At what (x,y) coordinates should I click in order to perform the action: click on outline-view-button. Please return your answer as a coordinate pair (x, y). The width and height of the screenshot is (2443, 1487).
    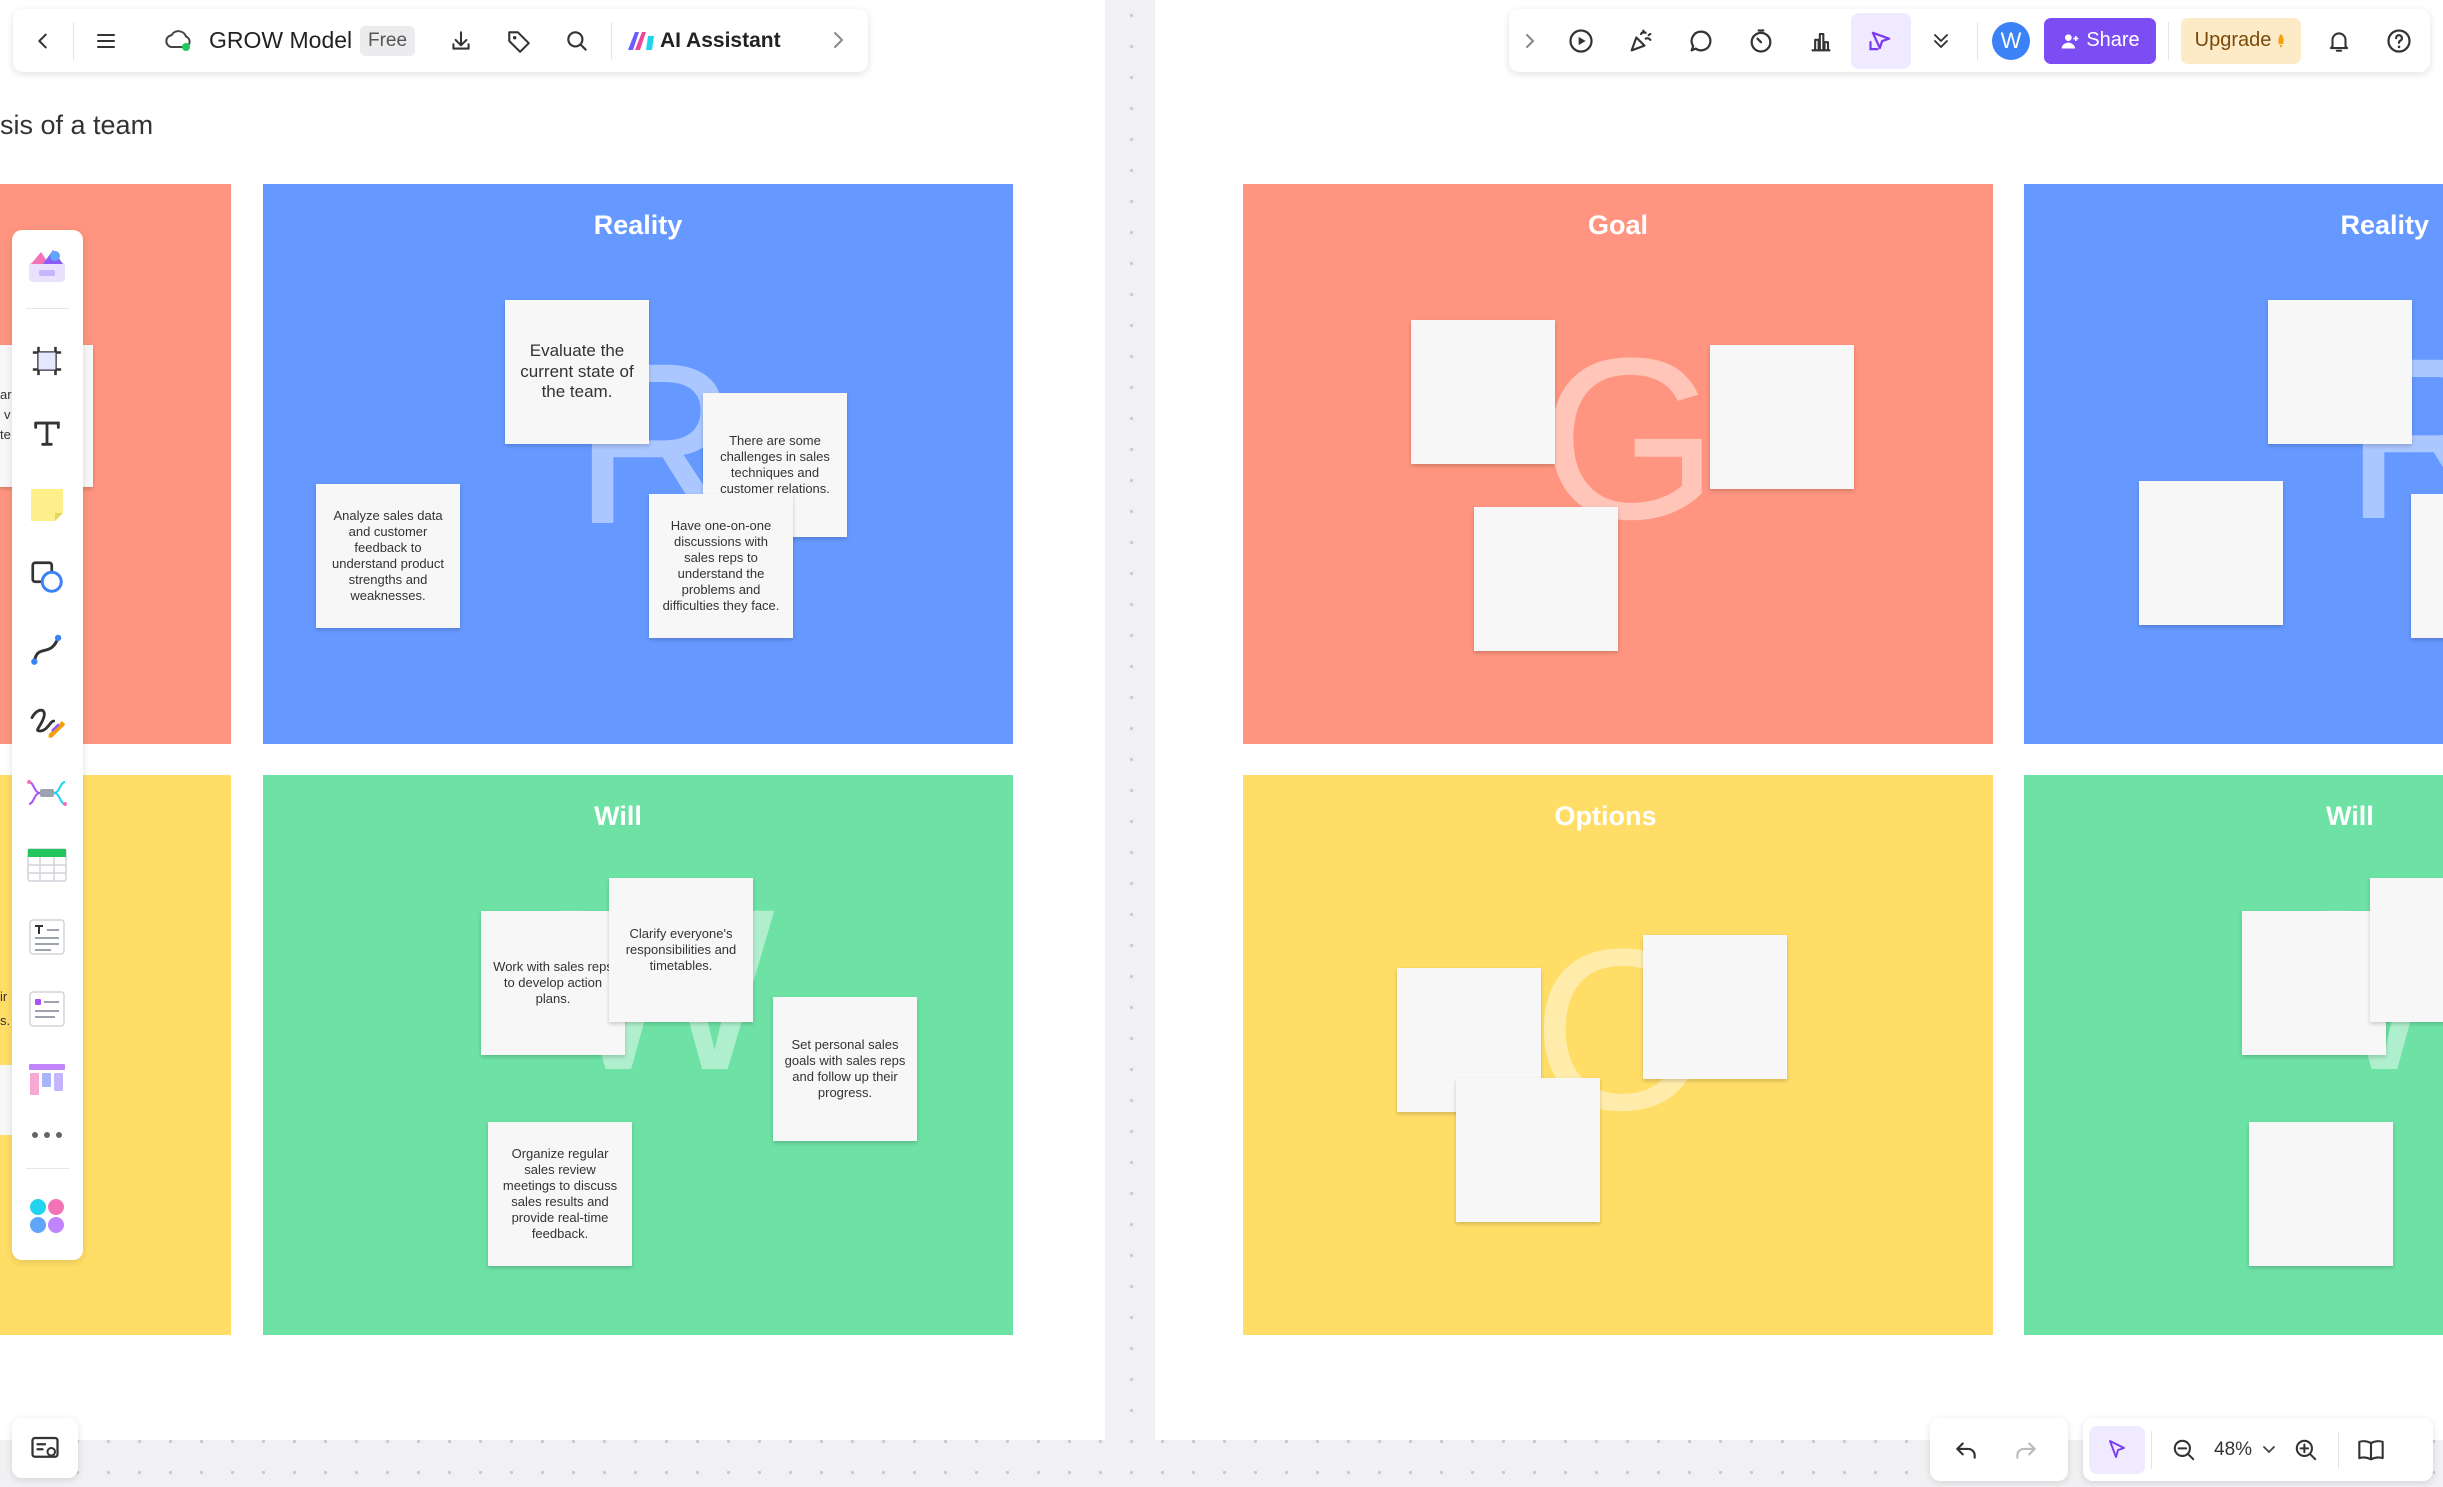
    Looking at the image, I should click on (2371, 1450).